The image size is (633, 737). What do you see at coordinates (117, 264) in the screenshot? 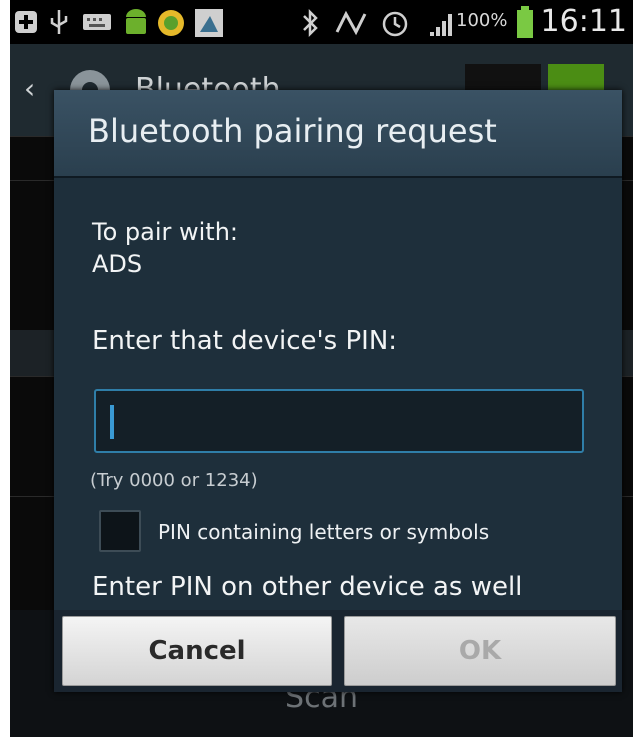
I see `device-name: ADS` at bounding box center [117, 264].